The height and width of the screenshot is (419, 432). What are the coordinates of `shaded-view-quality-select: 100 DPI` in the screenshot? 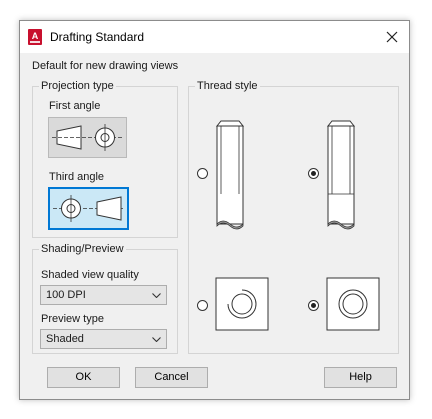 It's located at (103, 295).